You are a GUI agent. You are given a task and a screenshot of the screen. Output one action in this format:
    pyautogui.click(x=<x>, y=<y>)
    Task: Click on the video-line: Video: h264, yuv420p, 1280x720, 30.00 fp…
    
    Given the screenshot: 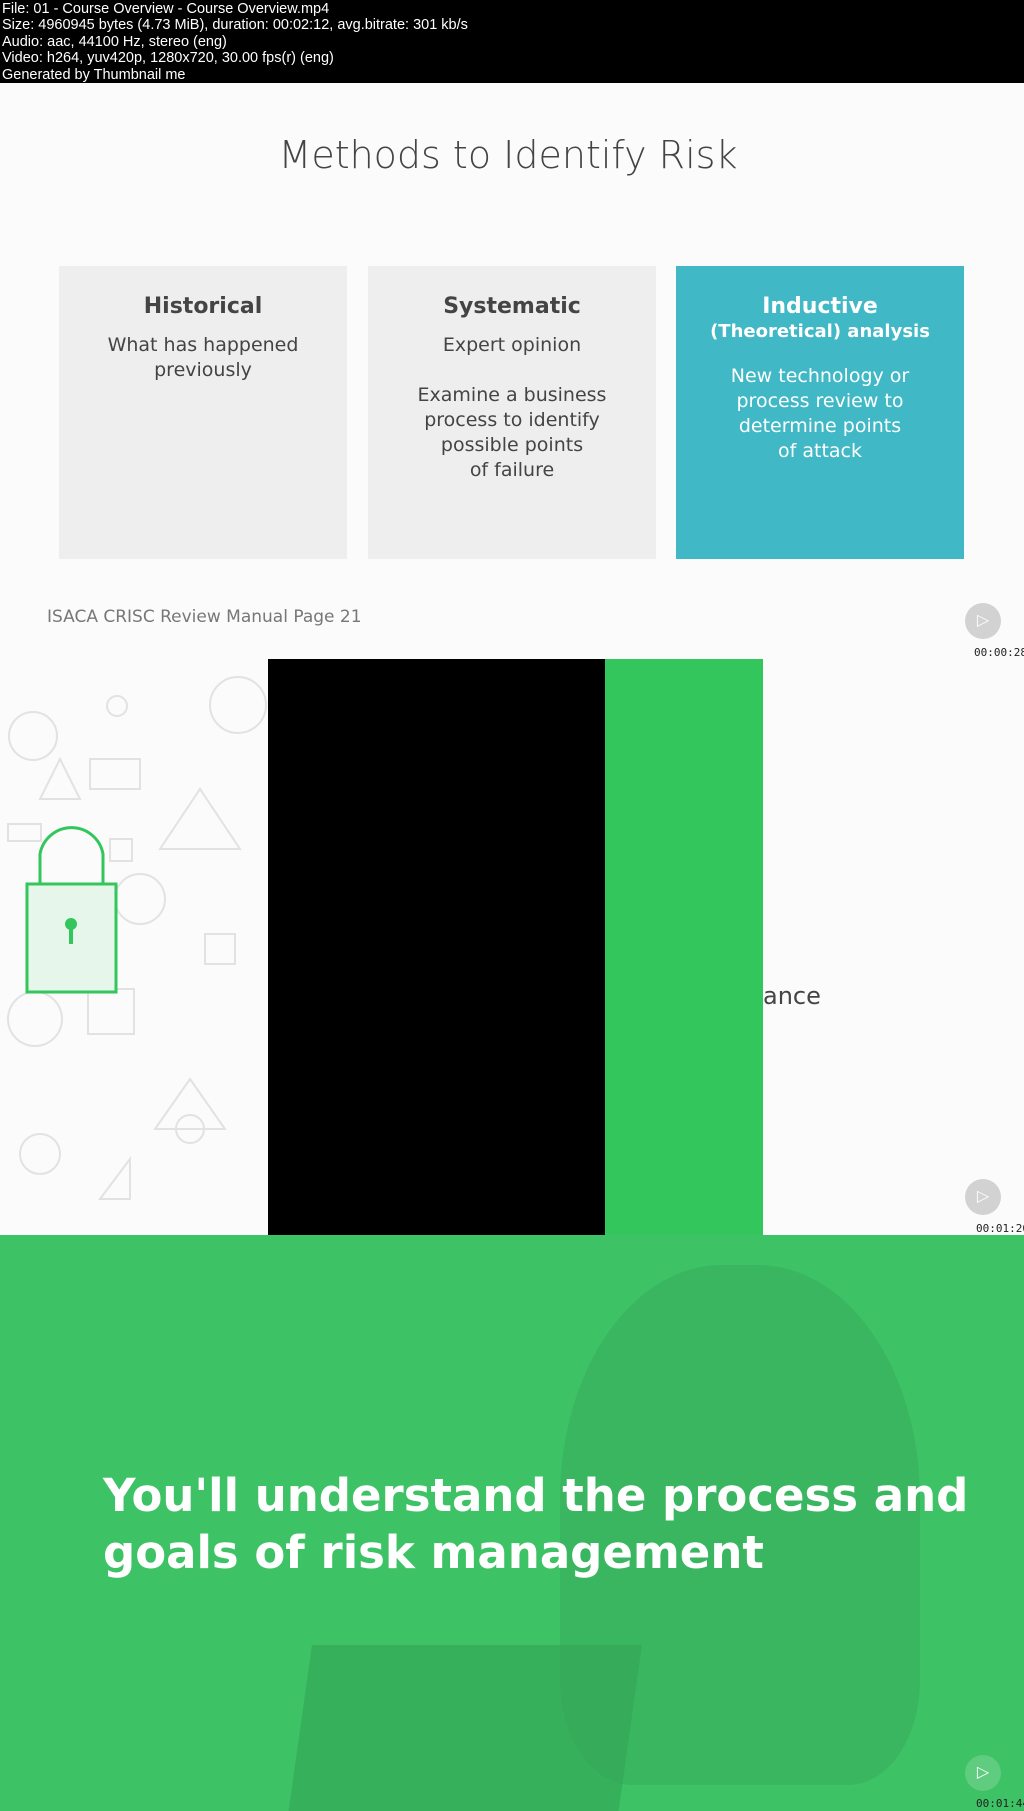 What is the action you would take?
    pyautogui.click(x=168, y=58)
    